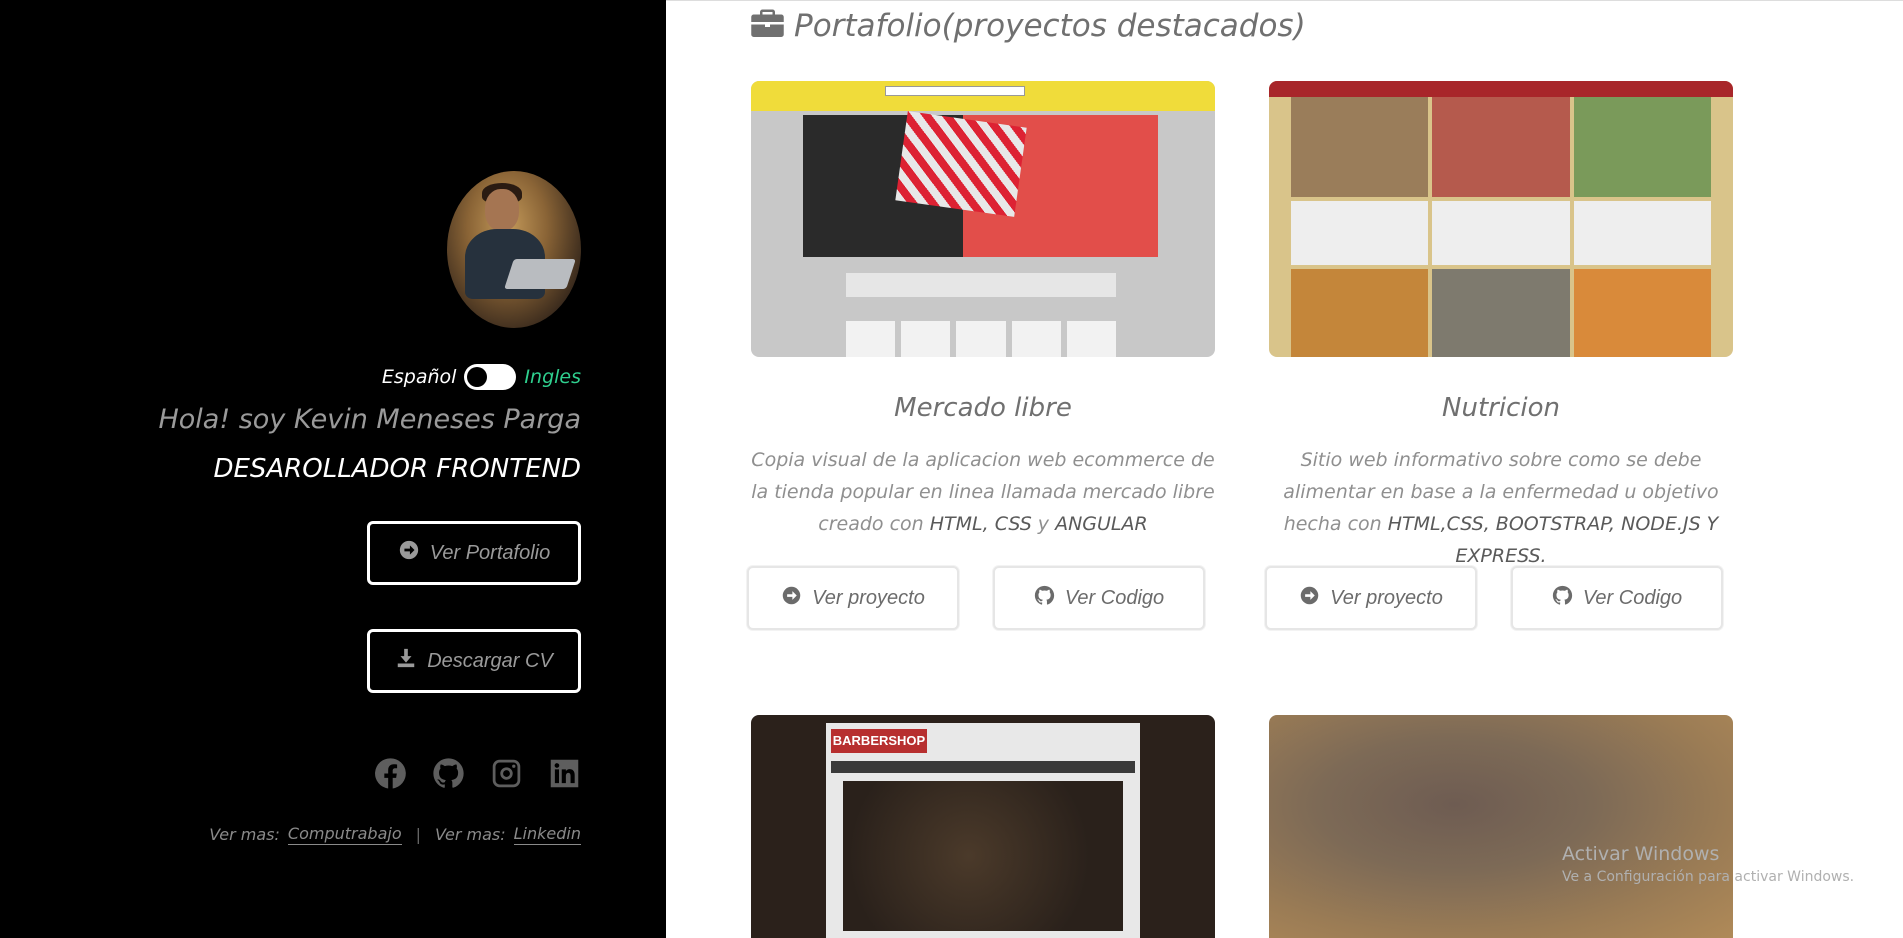 Image resolution: width=1903 pixels, height=938 pixels. Describe the element at coordinates (564, 773) in the screenshot. I see `linkedin-icon` at that location.